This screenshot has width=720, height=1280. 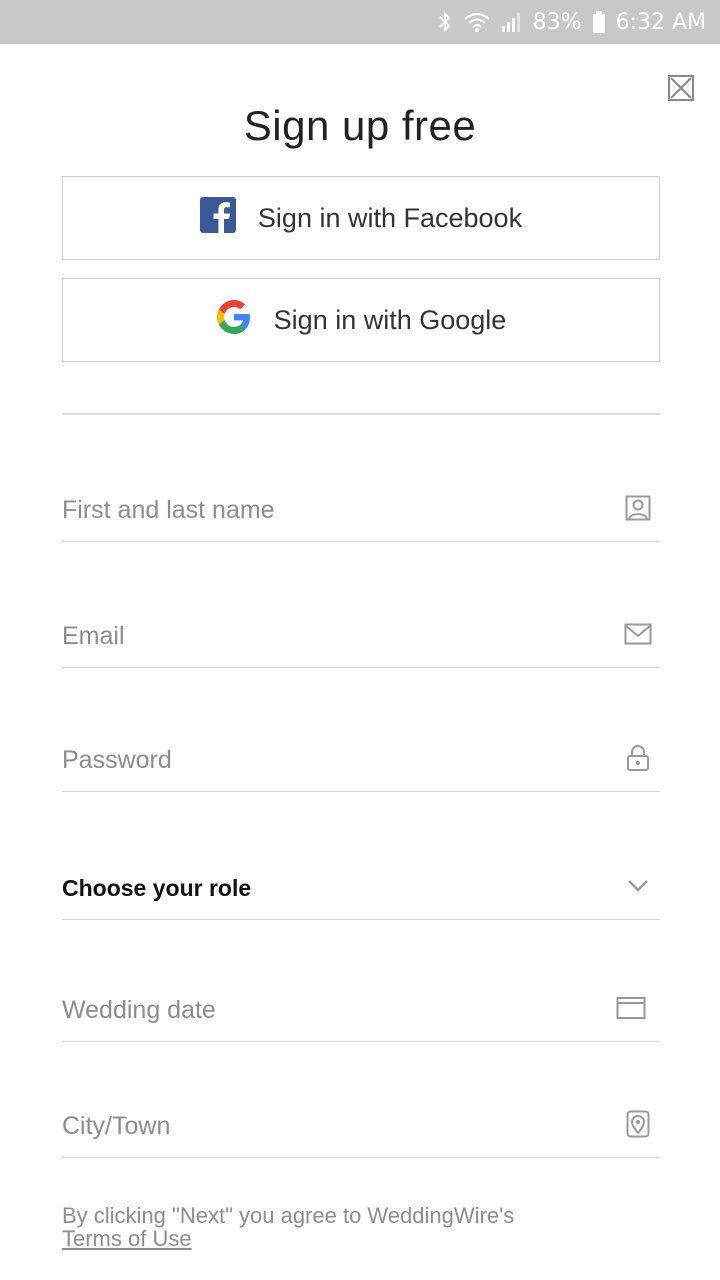 I want to click on location-pin-icon, so click(x=638, y=1124).